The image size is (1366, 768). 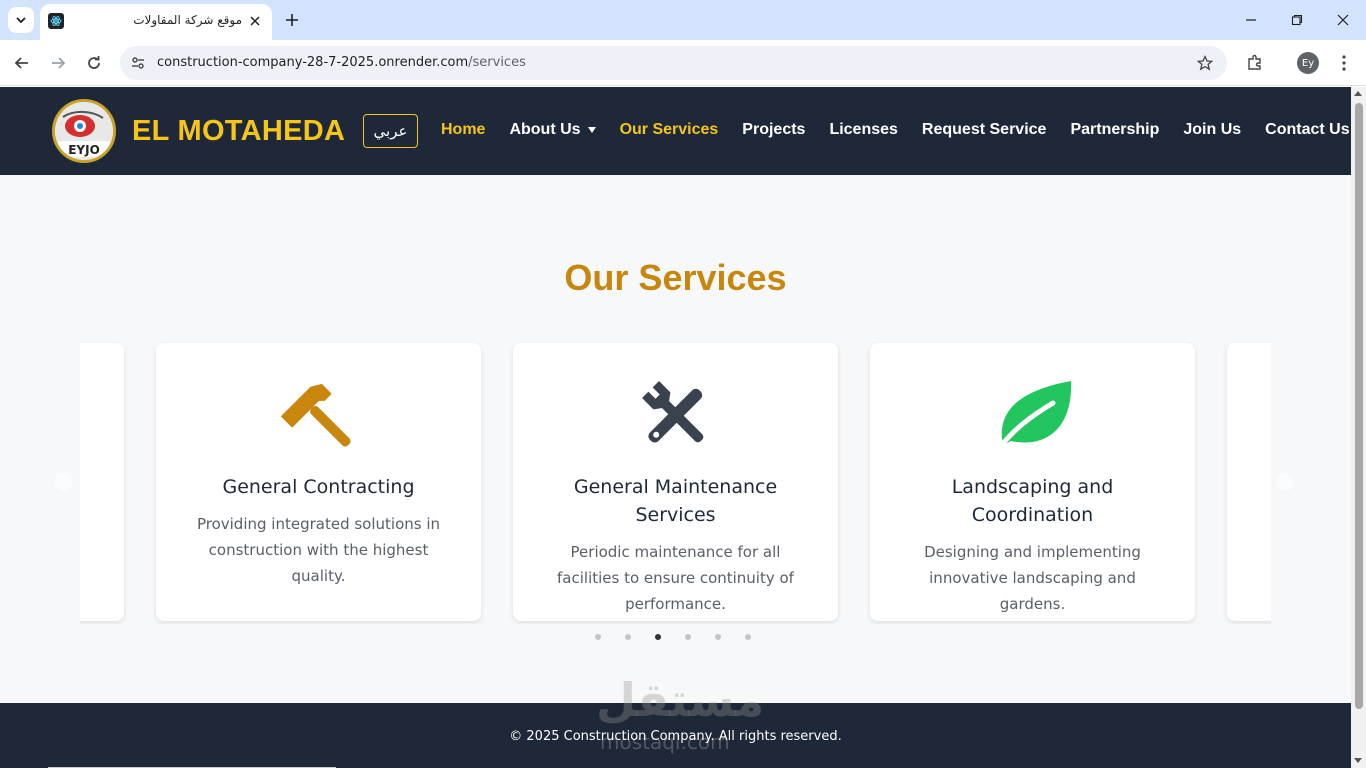 I want to click on service-card-title: General Contracting, so click(x=318, y=487).